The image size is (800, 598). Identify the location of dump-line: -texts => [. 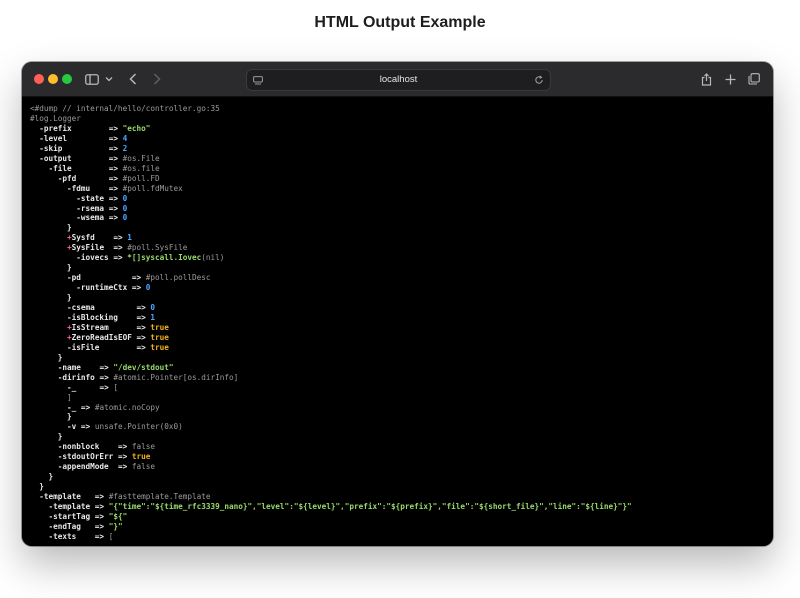
(72, 536).